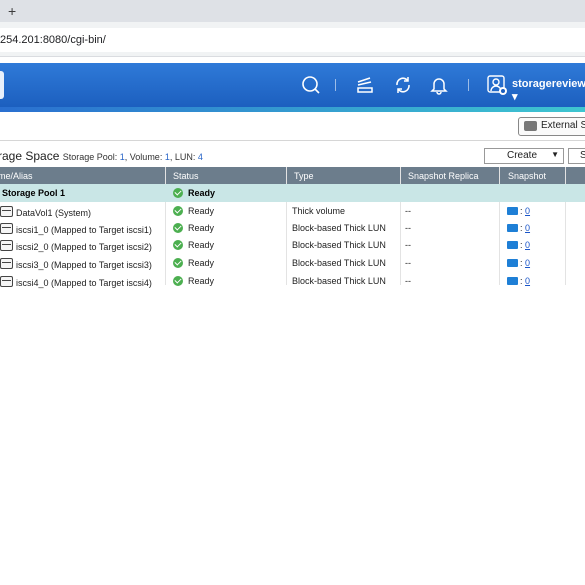  Describe the element at coordinates (527, 176) in the screenshot. I see `column-header-snapshot: Snapshot` at that location.